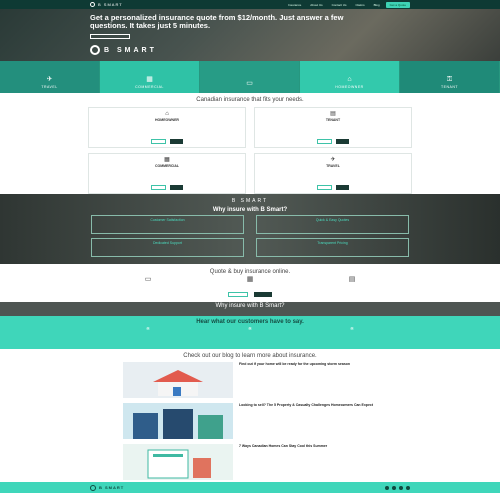 This screenshot has height=500, width=500. I want to click on facebook-icon, so click(387, 487).